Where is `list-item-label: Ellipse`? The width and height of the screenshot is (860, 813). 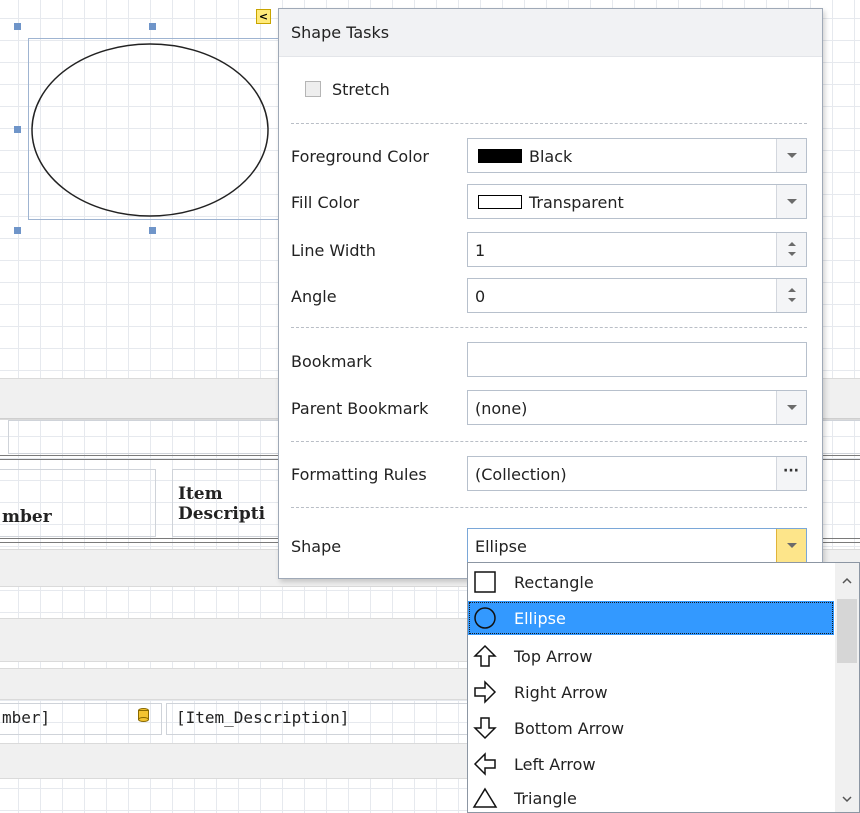
list-item-label: Ellipse is located at coordinates (540, 618).